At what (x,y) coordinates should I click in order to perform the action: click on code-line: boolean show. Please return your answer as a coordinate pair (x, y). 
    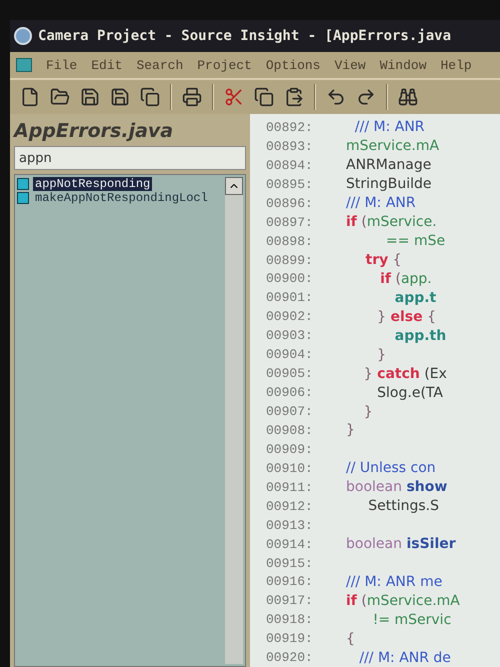
    Looking at the image, I should click on (397, 487).